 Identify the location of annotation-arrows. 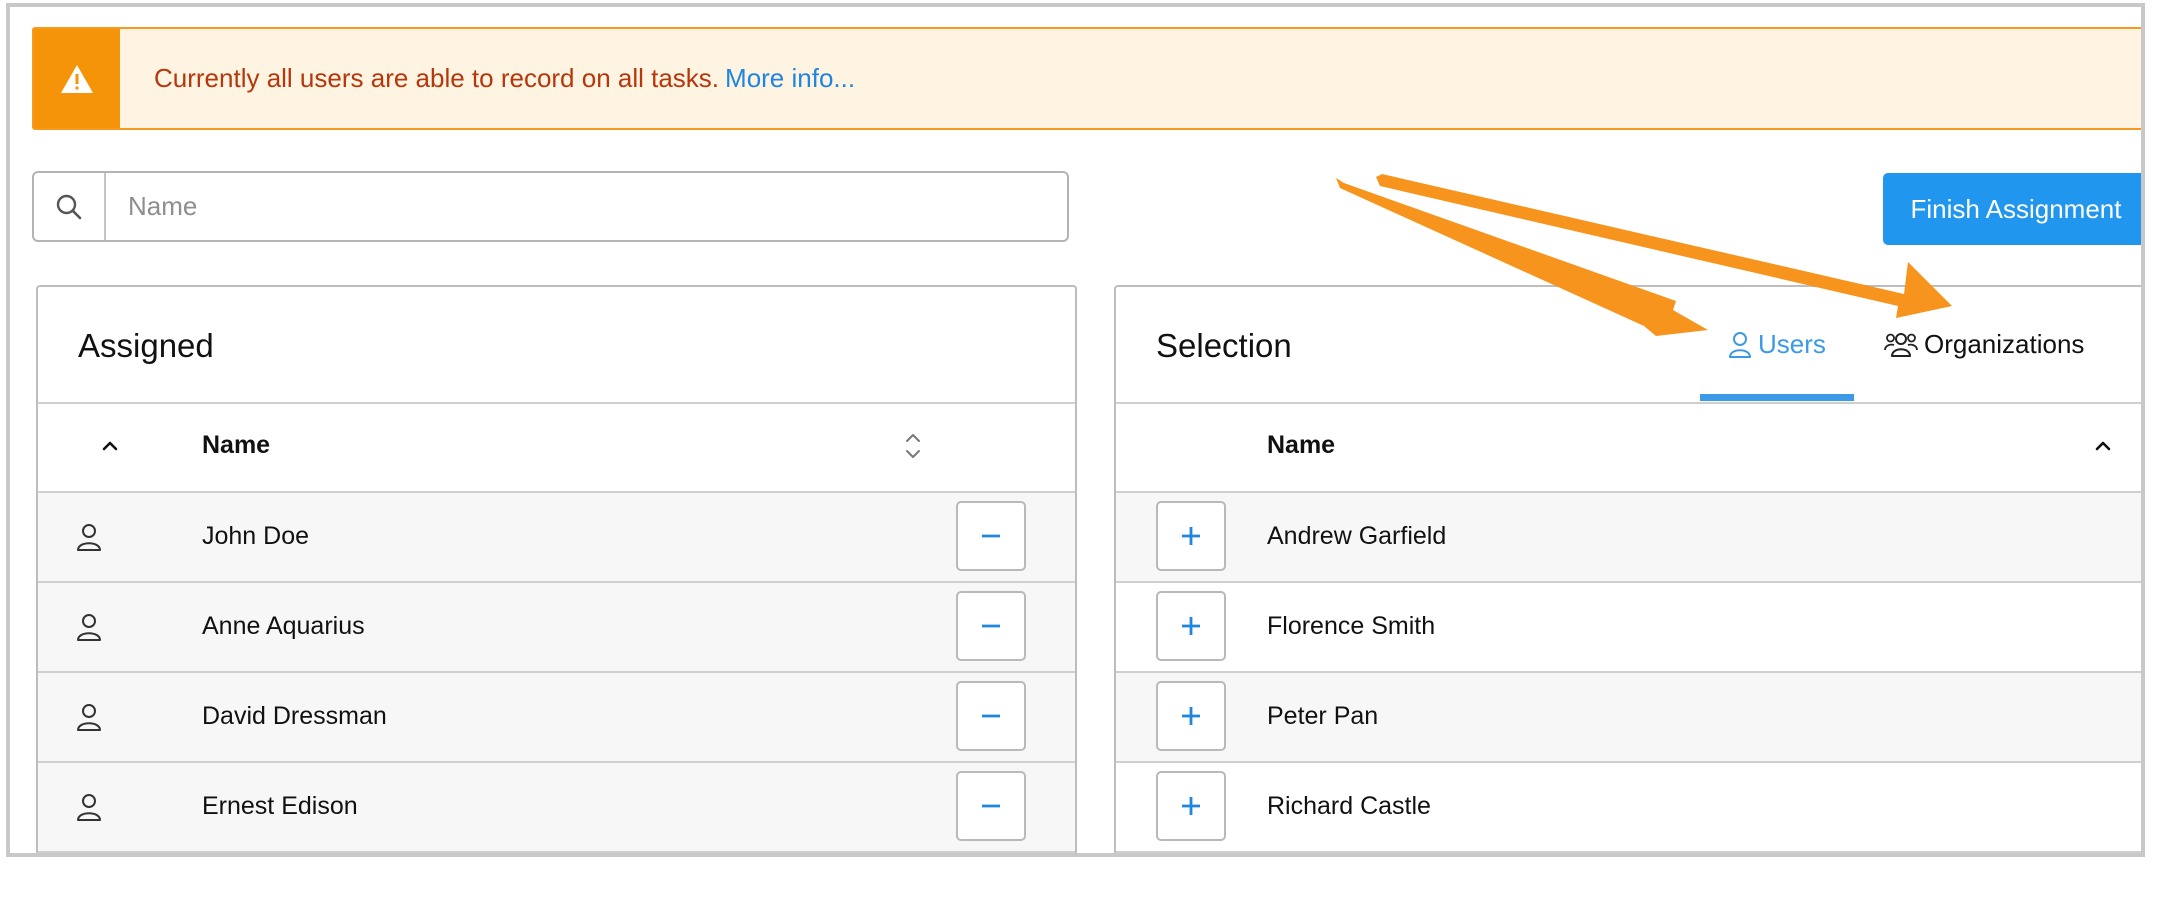
(1644, 255).